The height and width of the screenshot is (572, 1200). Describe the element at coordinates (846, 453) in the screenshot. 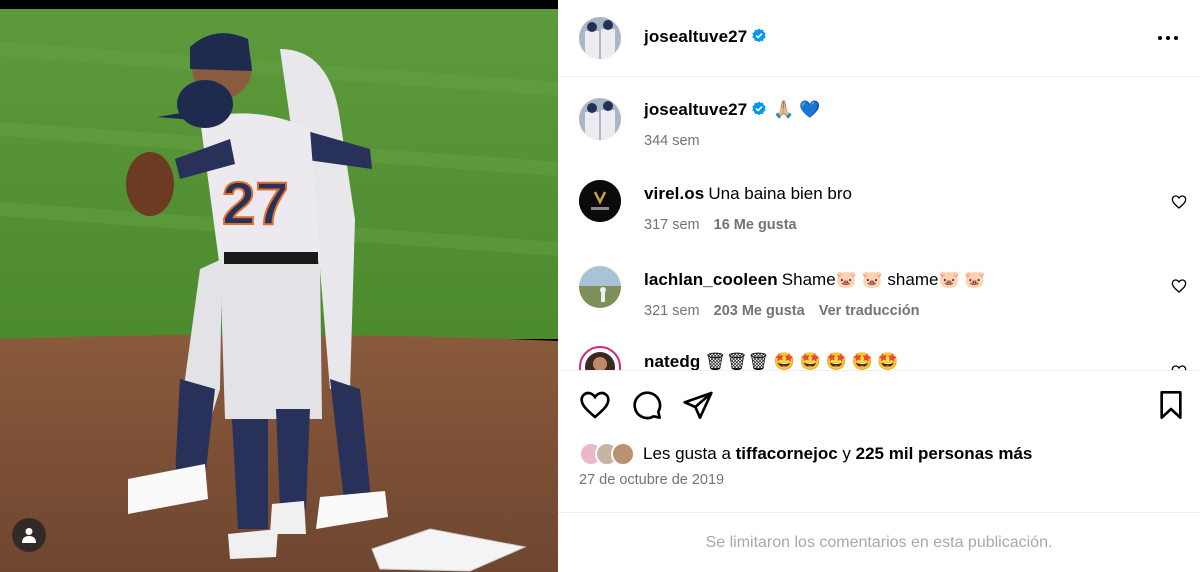

I see `likes-connector: y` at that location.